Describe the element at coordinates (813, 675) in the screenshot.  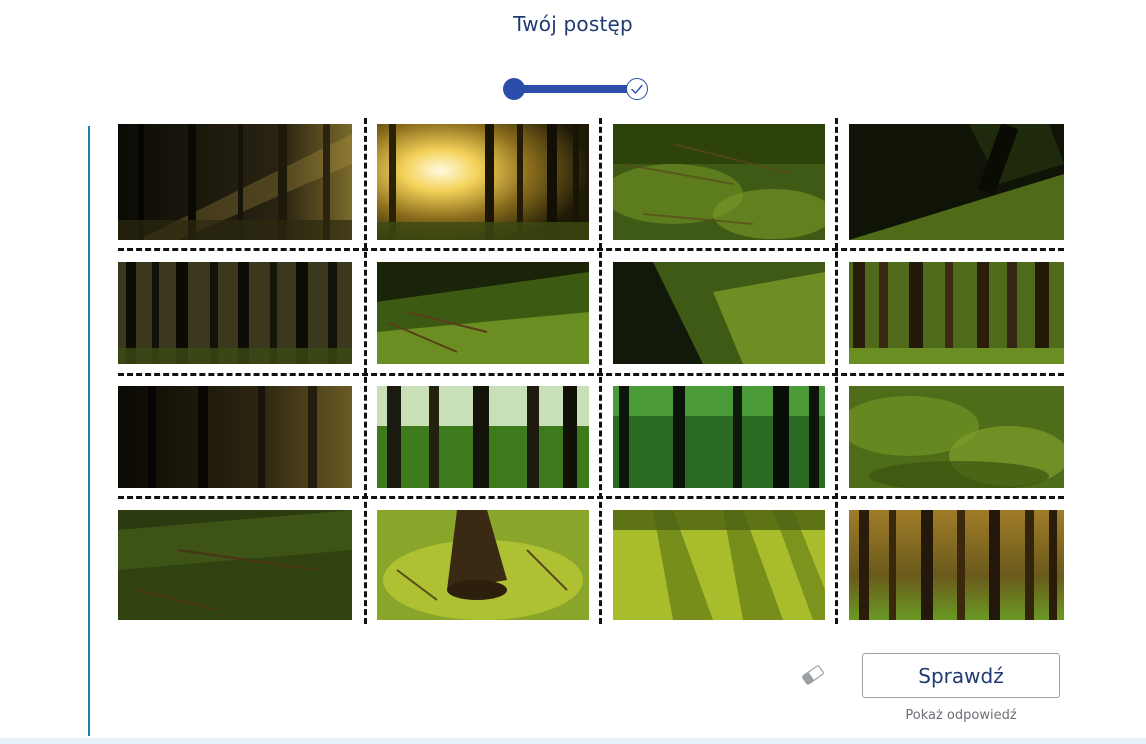
I see `eraser-icon` at that location.